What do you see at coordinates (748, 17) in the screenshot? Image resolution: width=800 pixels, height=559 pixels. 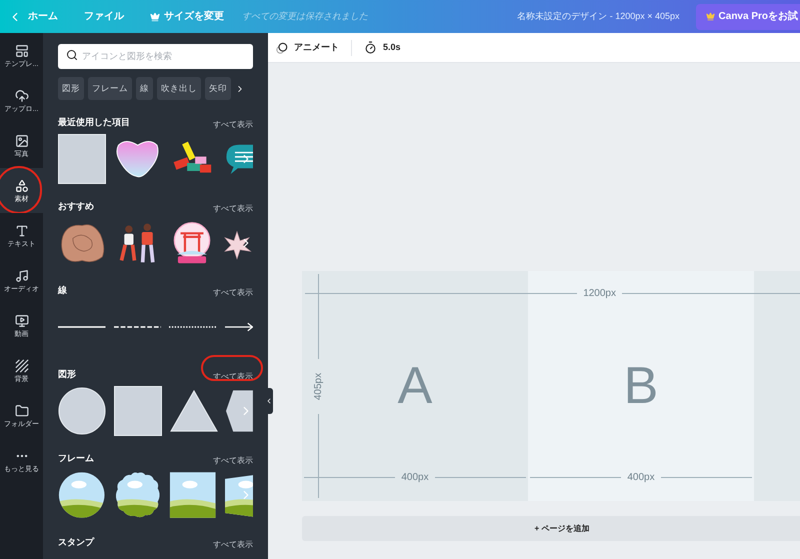 I see `pro-trial-button: Canva Proをお試` at bounding box center [748, 17].